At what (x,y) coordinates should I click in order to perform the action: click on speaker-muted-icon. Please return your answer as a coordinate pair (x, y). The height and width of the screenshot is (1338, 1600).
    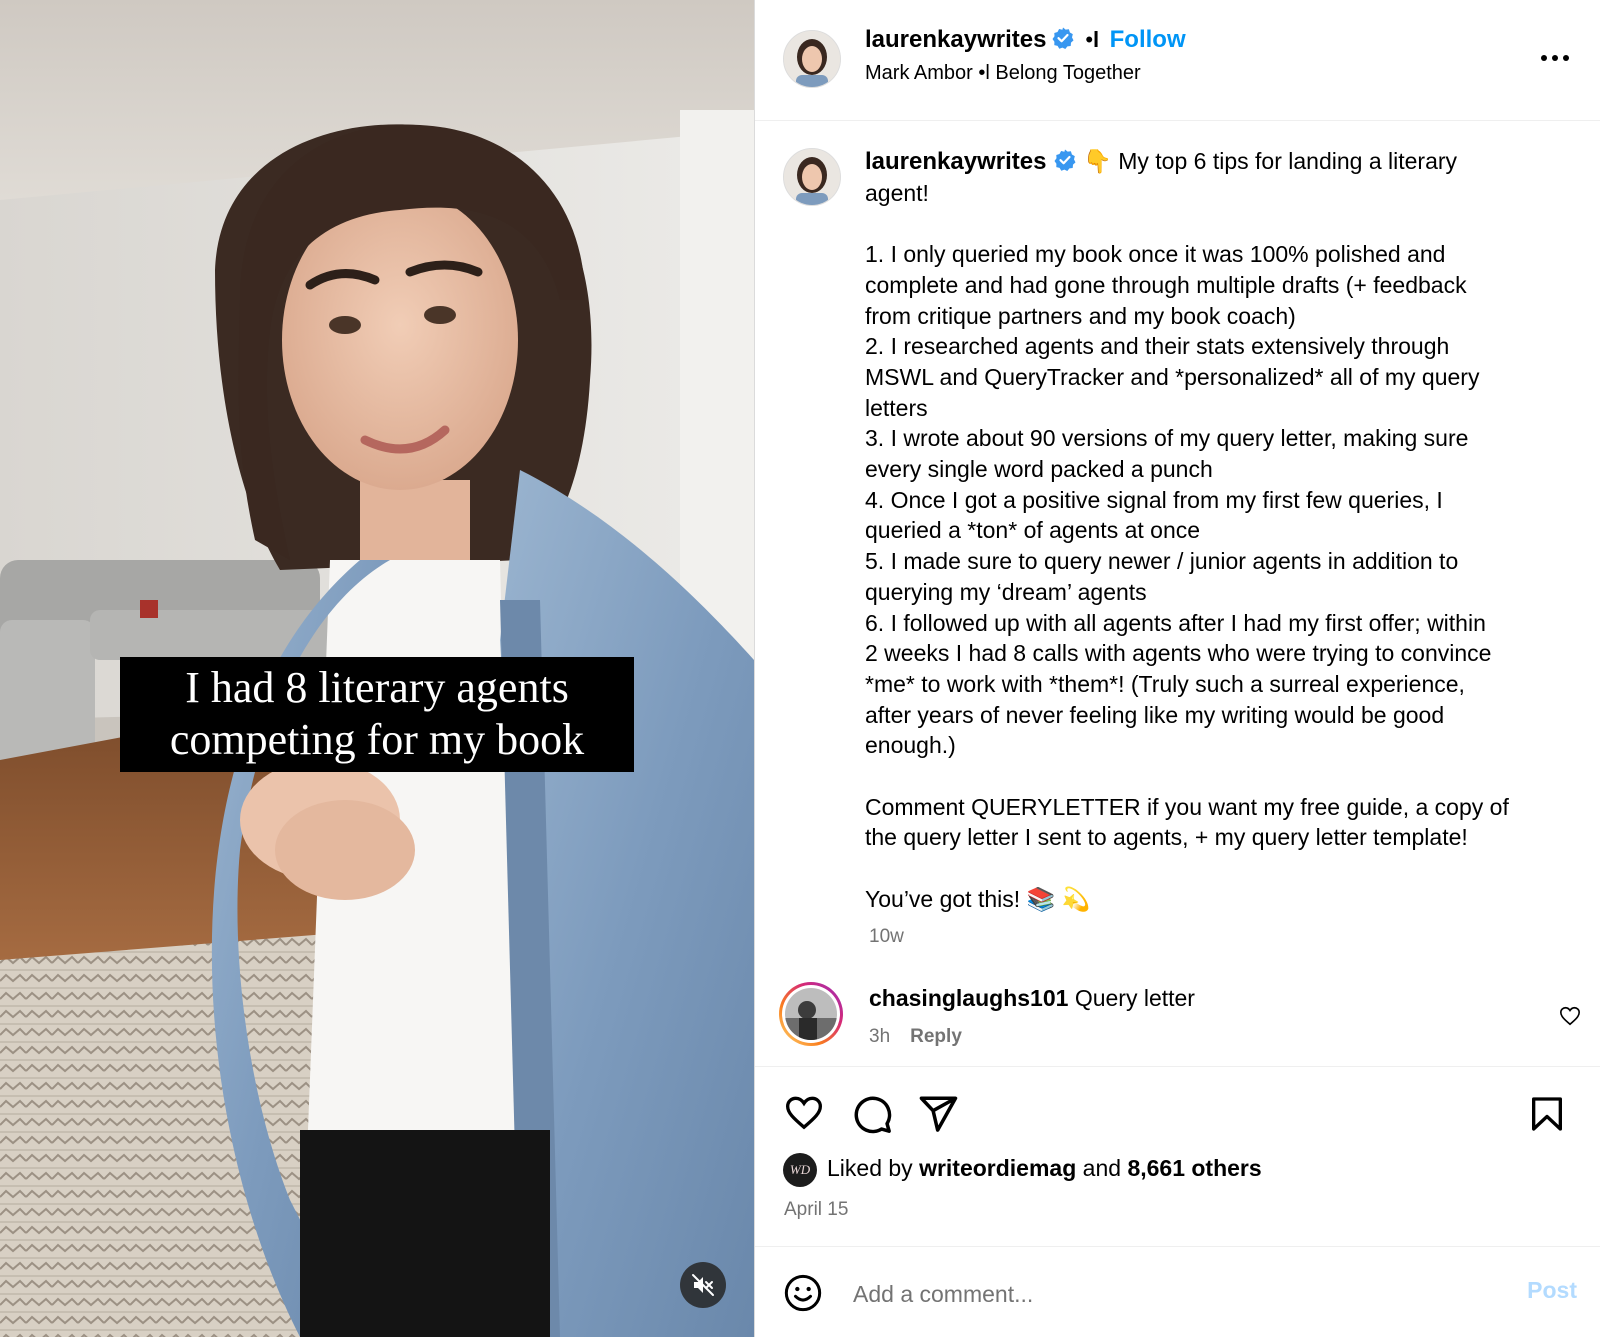
    Looking at the image, I should click on (703, 1285).